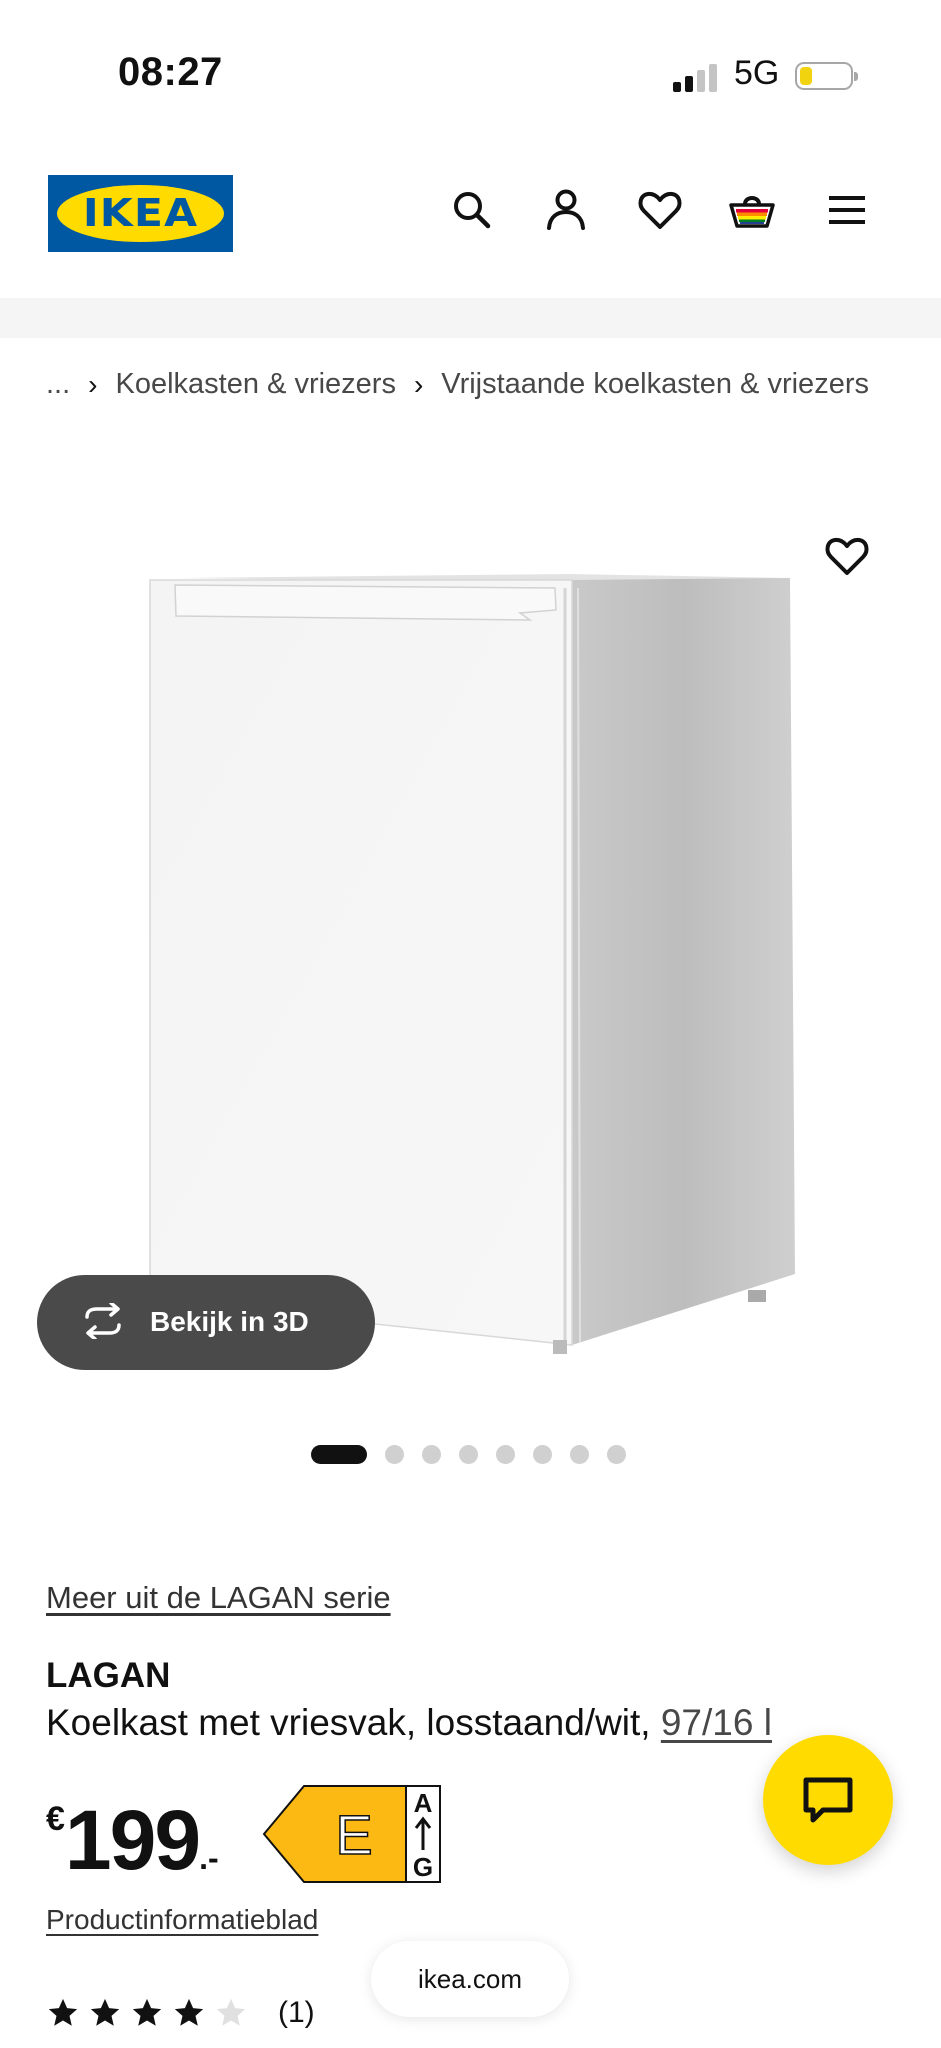 The height and width of the screenshot is (2048, 941). I want to click on price-currency: €, so click(55, 1819).